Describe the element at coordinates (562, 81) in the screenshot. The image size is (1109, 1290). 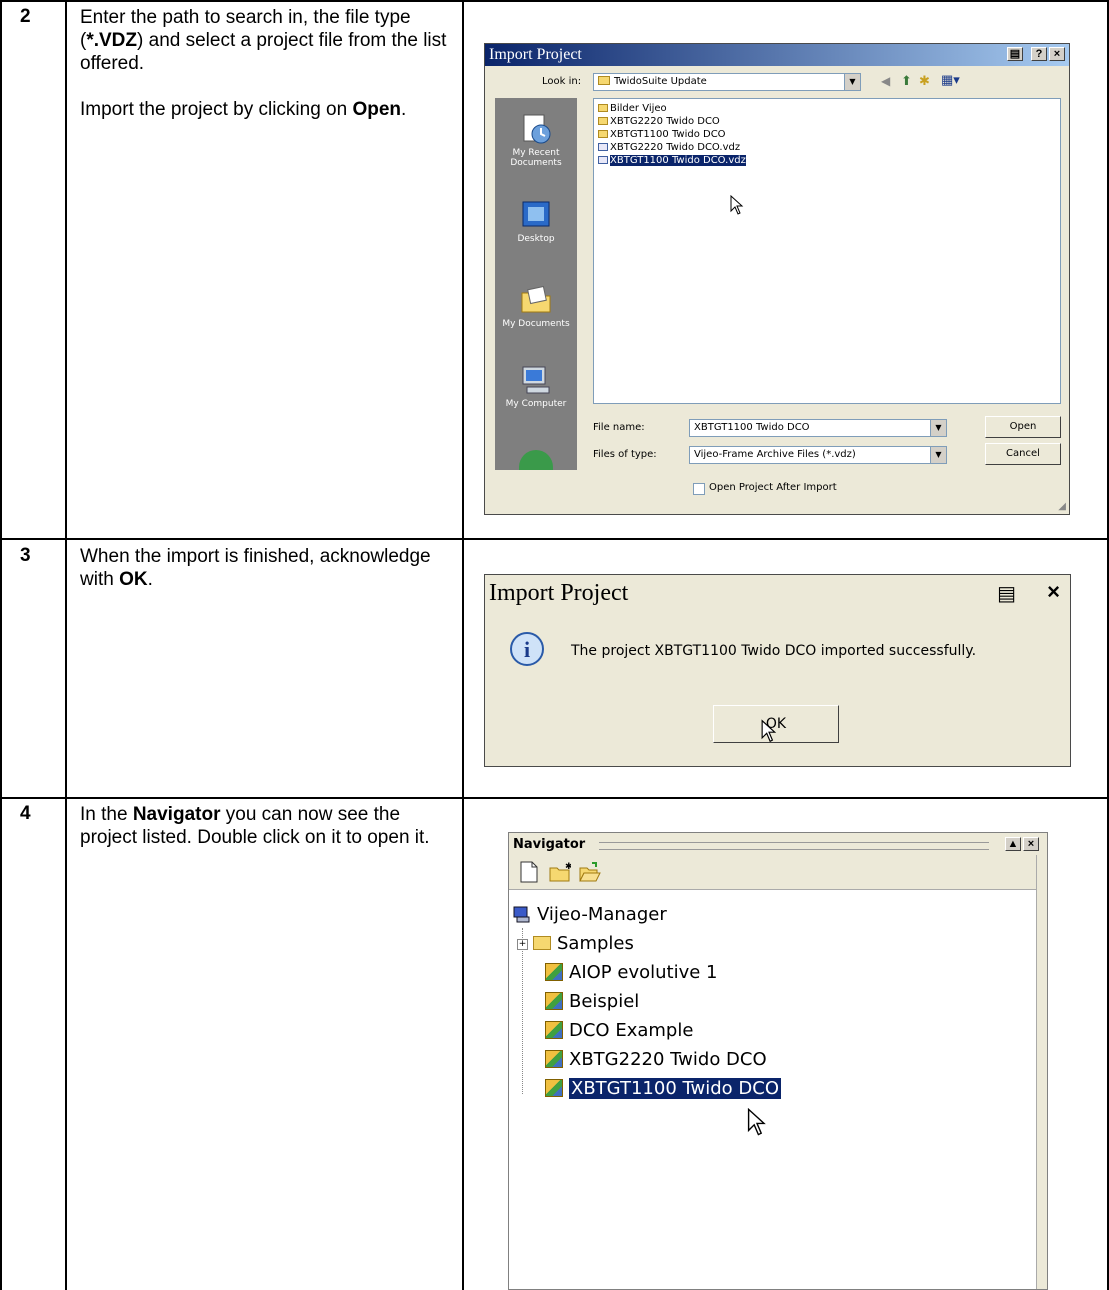
I see `look-in-label: Look in:` at that location.